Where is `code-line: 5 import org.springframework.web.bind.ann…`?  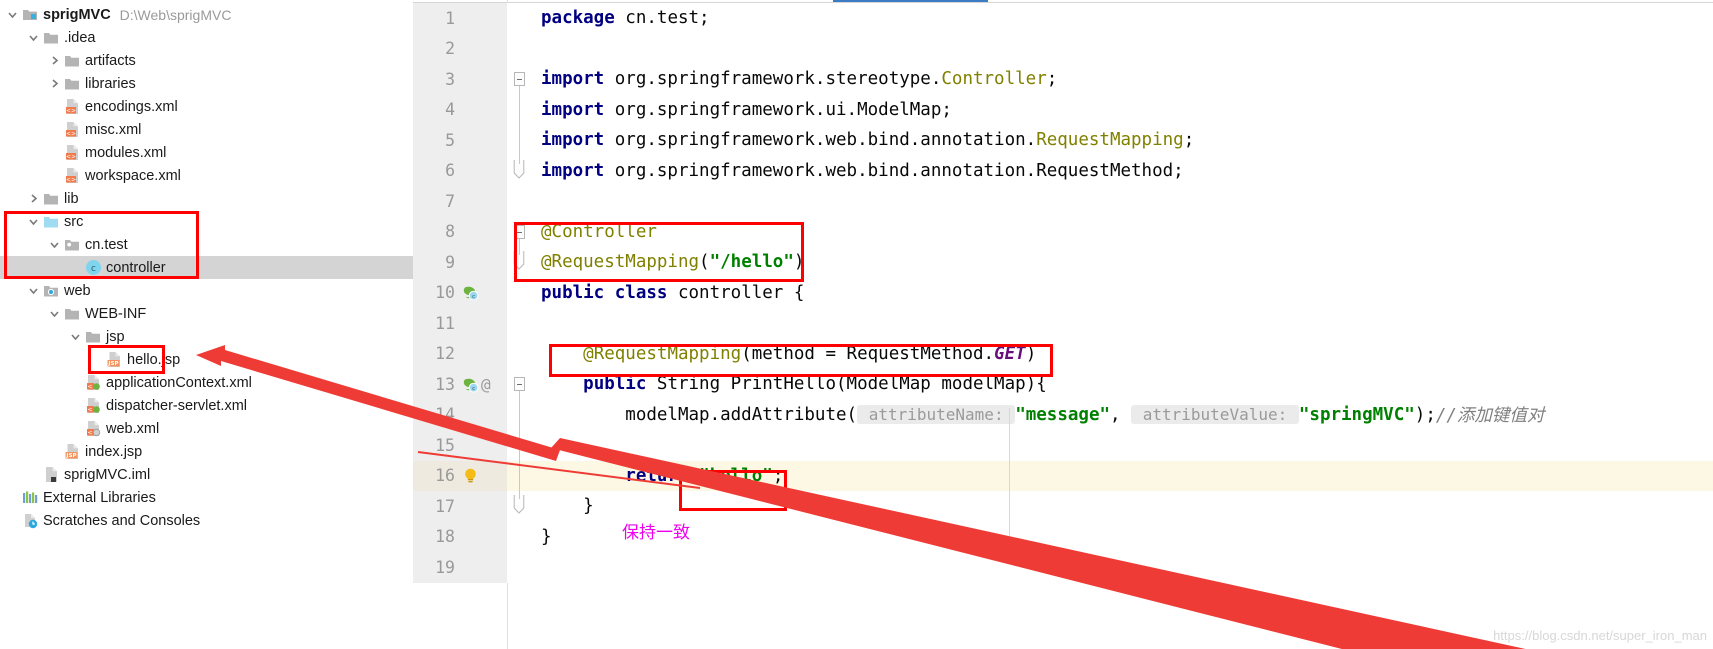
code-line: 5 import org.springframework.web.bind.ann… is located at coordinates (1063, 140).